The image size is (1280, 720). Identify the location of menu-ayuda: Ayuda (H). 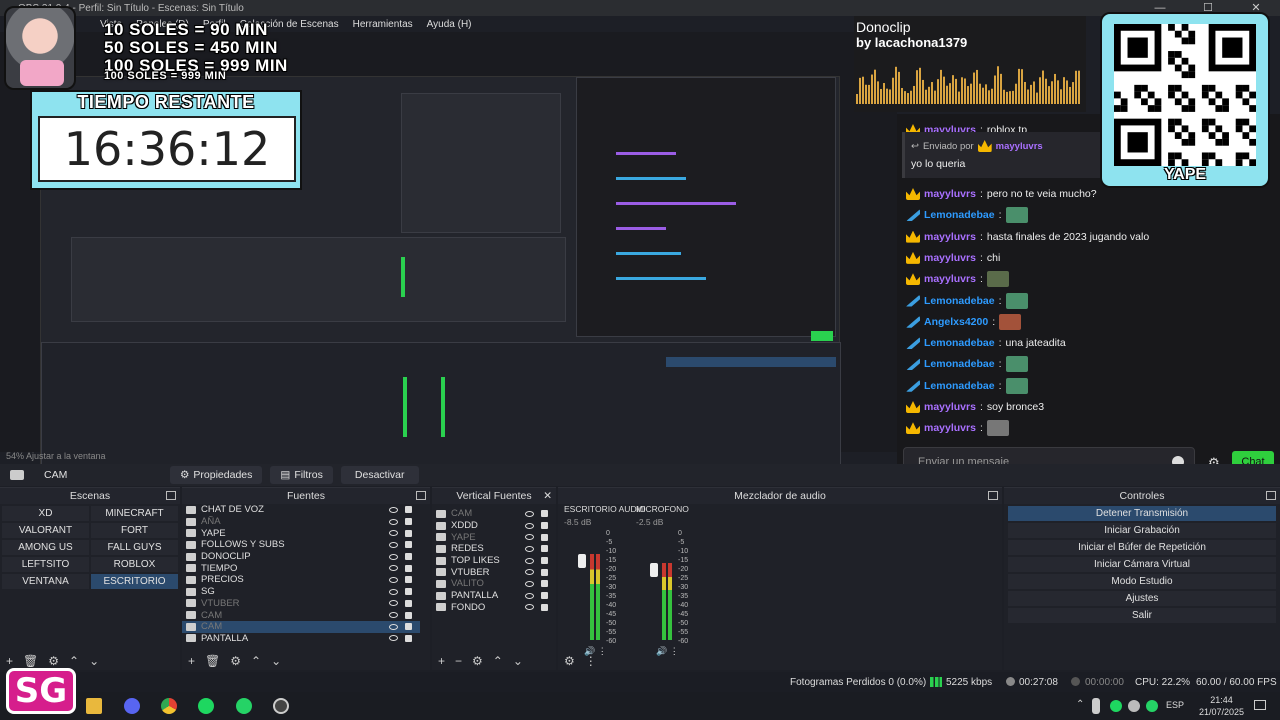
(449, 24).